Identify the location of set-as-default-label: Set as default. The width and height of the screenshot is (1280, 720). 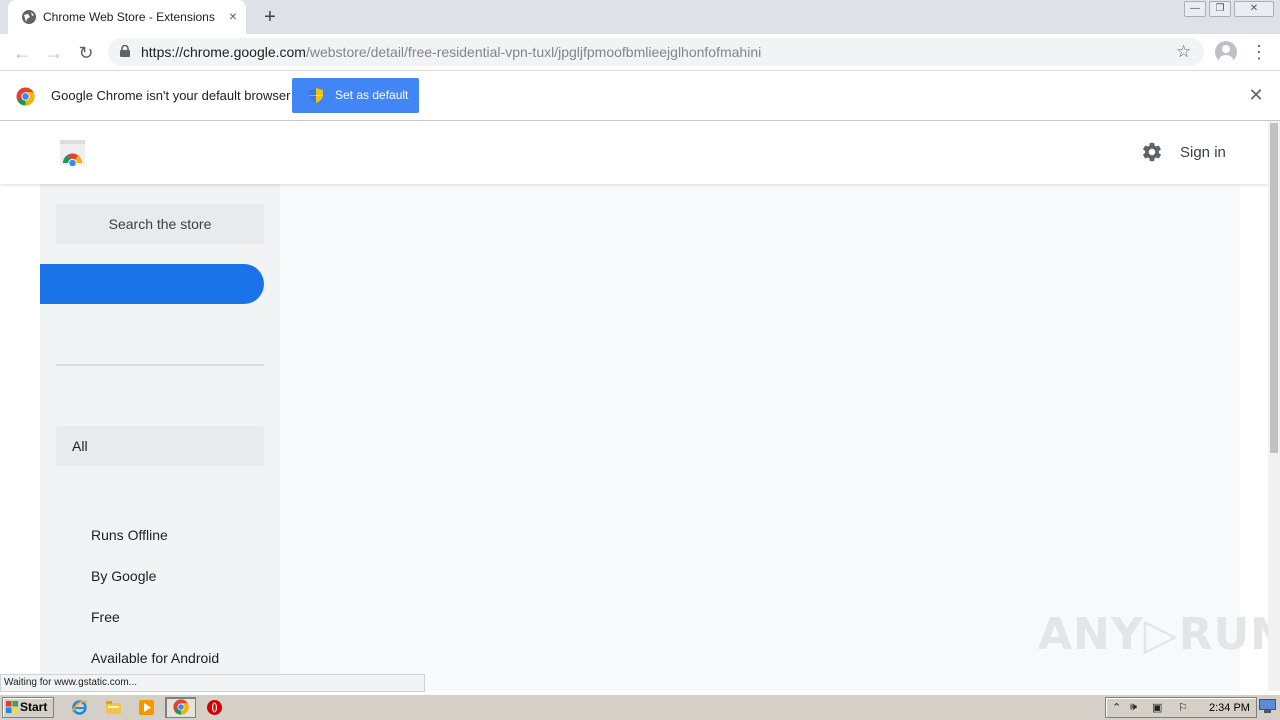
(372, 95).